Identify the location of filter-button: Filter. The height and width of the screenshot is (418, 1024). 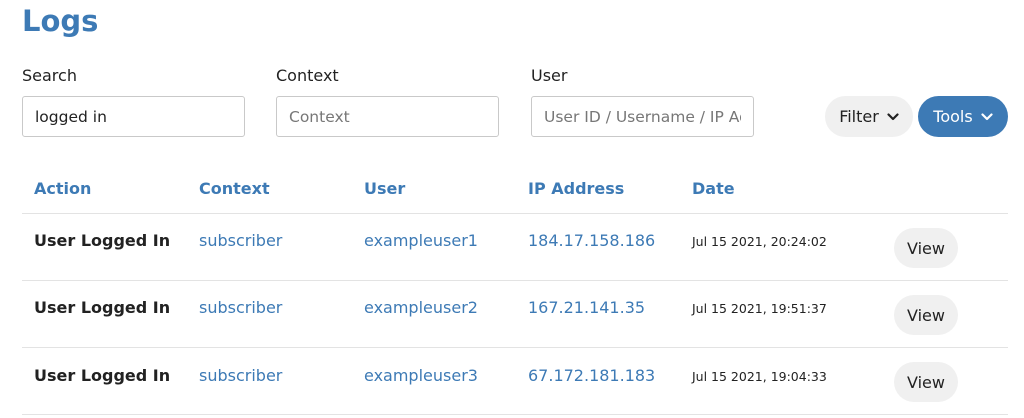
(869, 116).